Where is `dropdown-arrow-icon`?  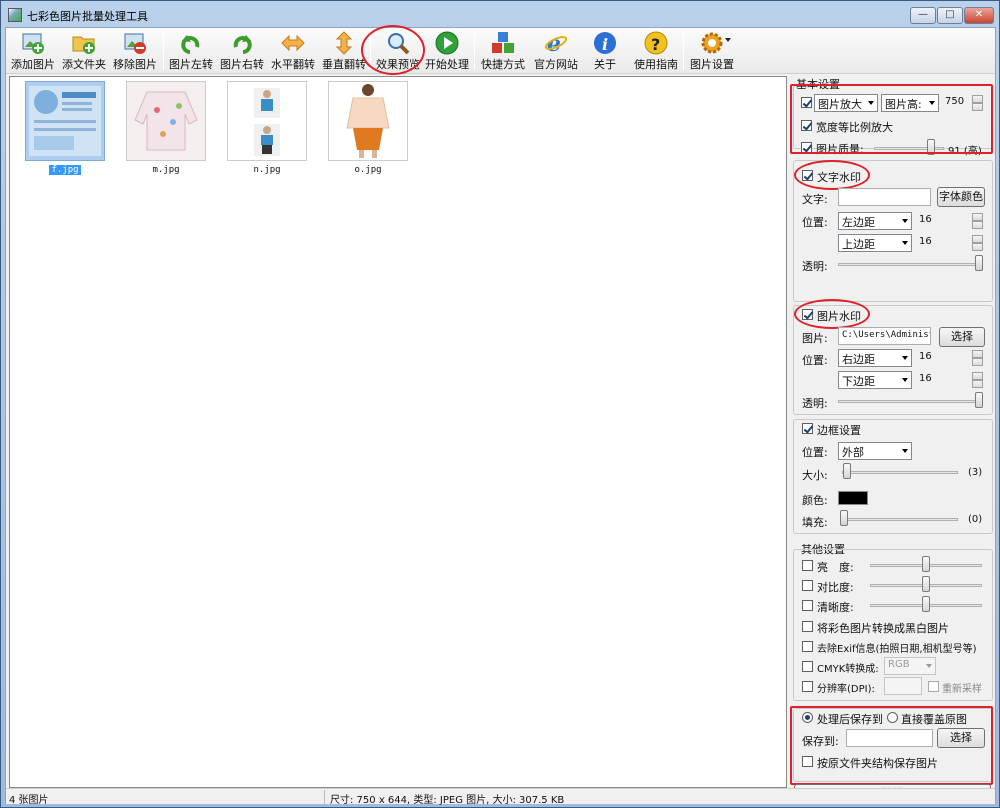
dropdown-arrow-icon is located at coordinates (728, 40).